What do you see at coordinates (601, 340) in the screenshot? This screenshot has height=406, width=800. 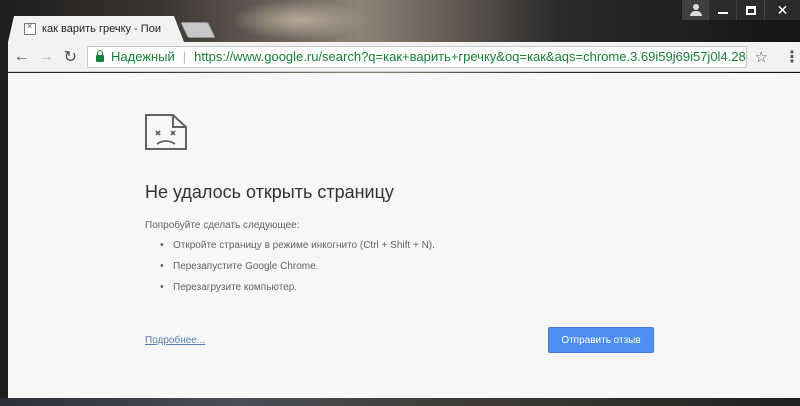 I see `send-feedback-button: Отправить отзыв` at bounding box center [601, 340].